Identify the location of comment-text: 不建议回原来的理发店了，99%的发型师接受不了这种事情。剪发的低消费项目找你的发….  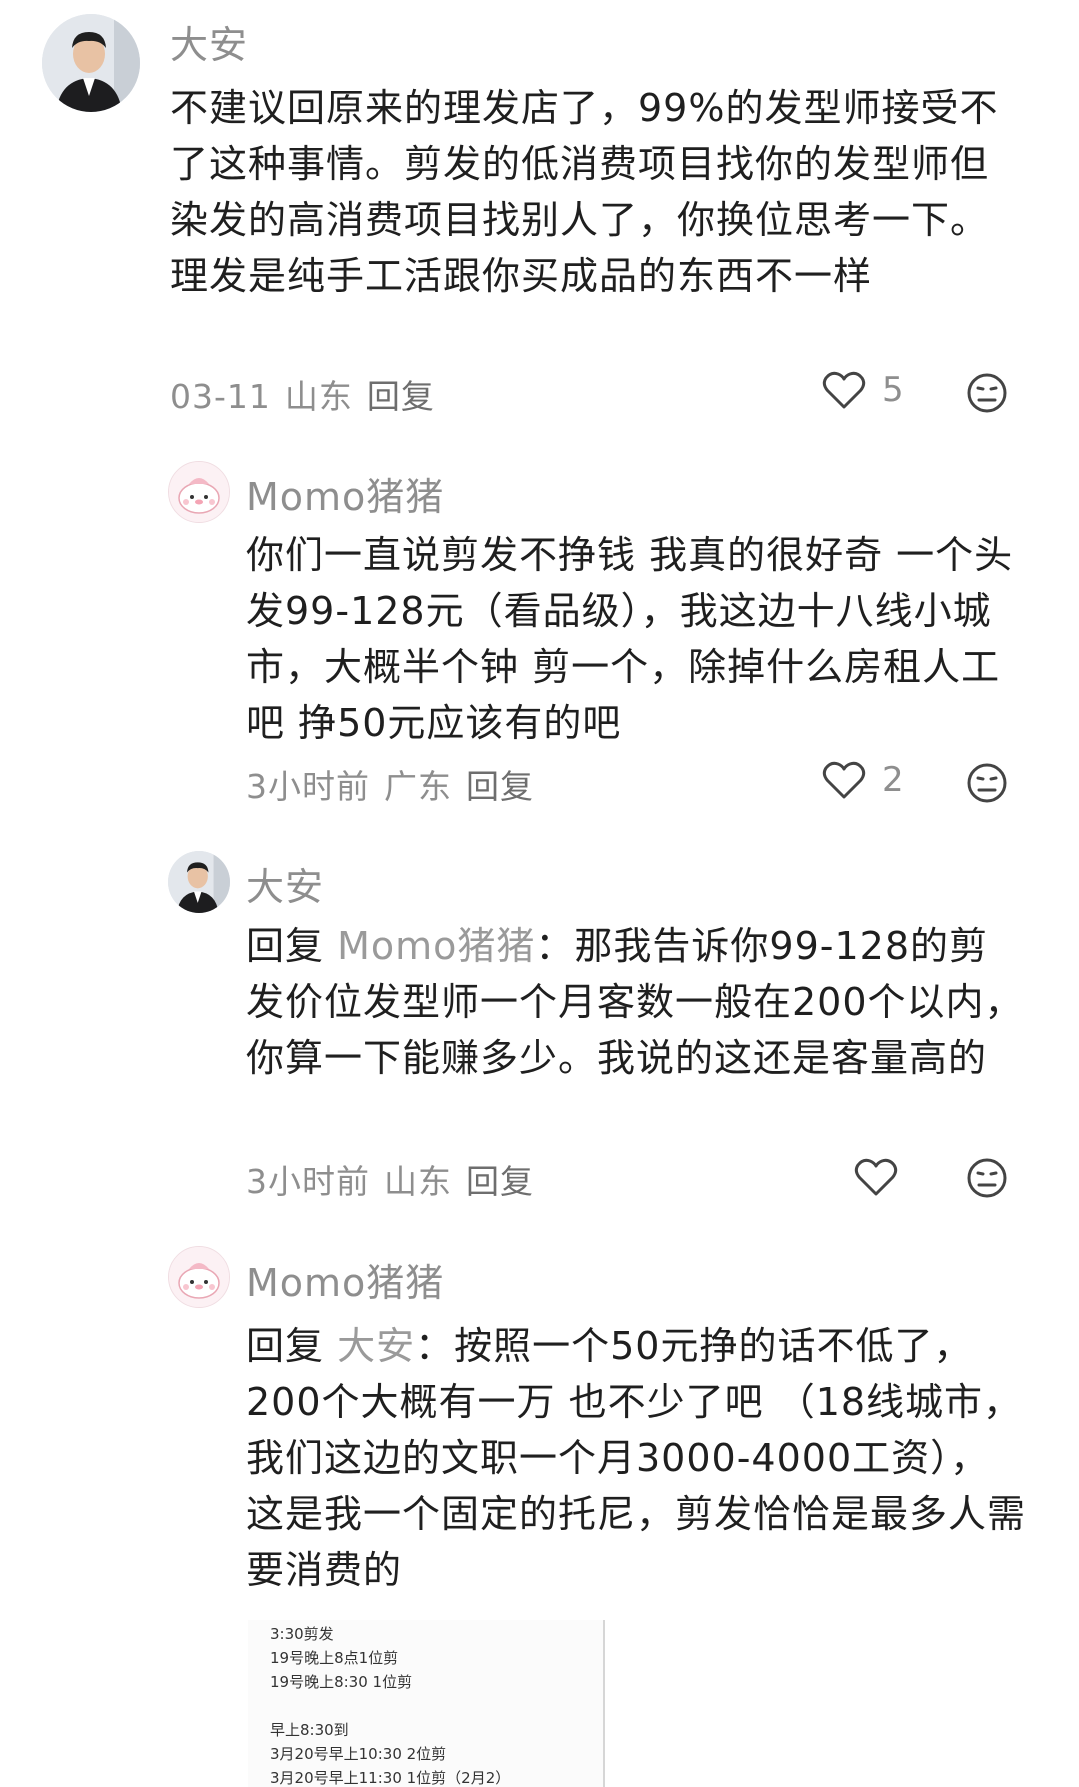
(584, 192).